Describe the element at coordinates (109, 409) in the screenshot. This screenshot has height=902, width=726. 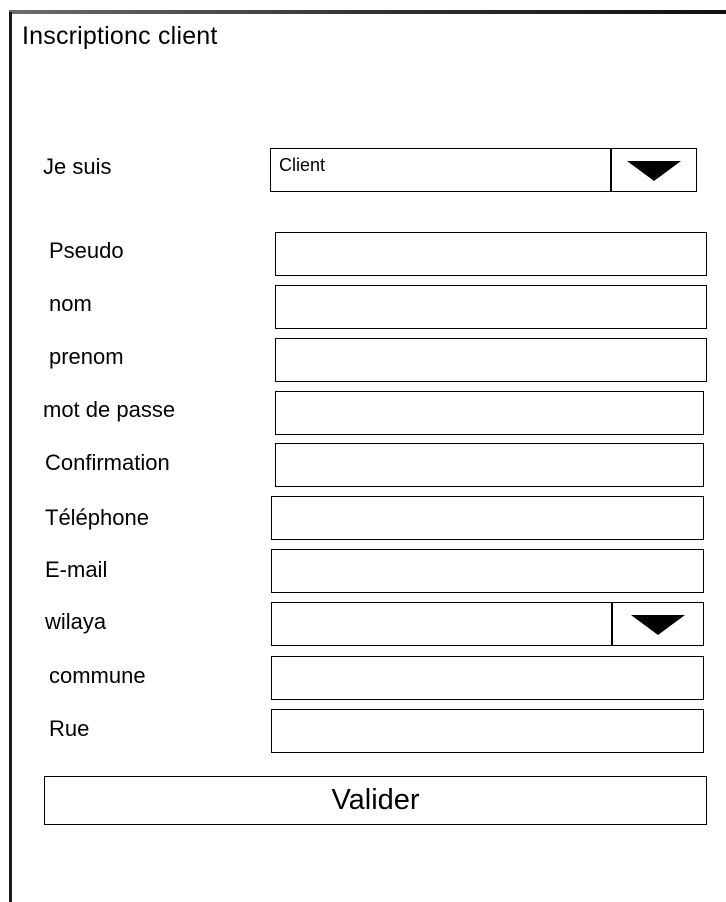
I see `password-label: mot de passe` at that location.